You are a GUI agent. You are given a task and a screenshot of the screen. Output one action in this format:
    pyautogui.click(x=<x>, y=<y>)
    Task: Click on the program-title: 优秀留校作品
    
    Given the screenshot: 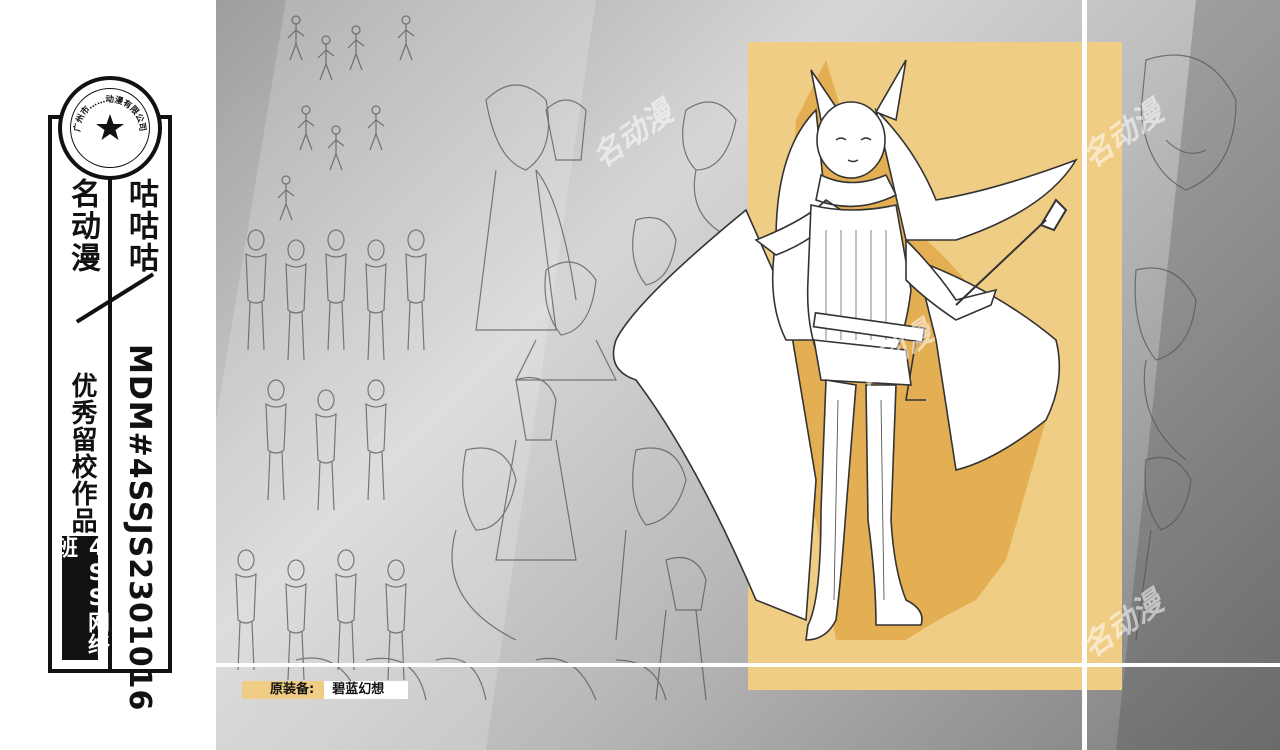 What is the action you would take?
    pyautogui.click(x=82, y=453)
    